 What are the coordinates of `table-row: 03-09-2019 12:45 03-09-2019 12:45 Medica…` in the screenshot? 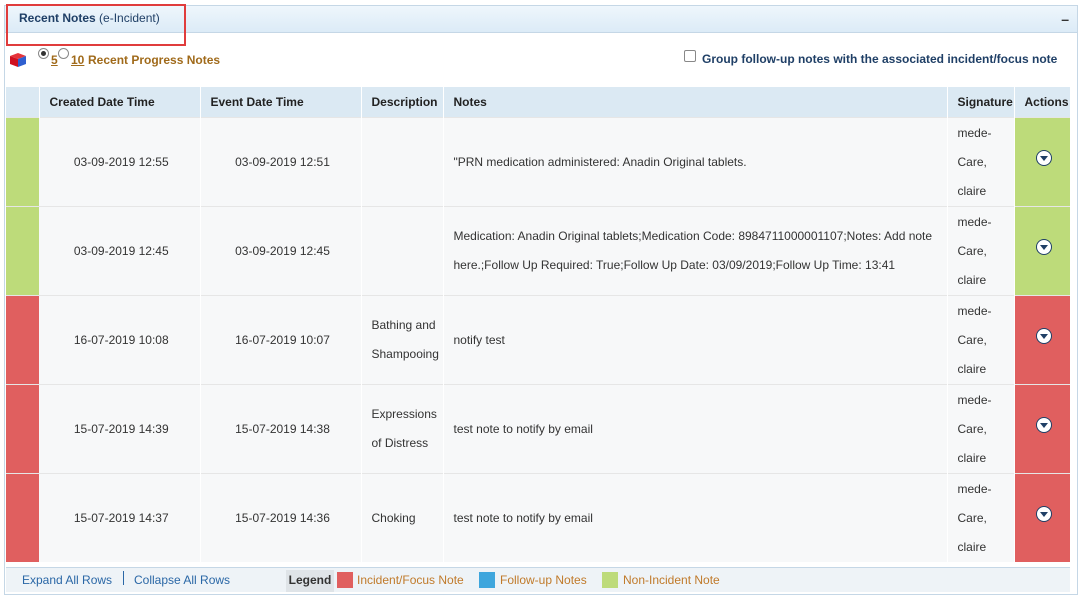 It's located at (538, 251).